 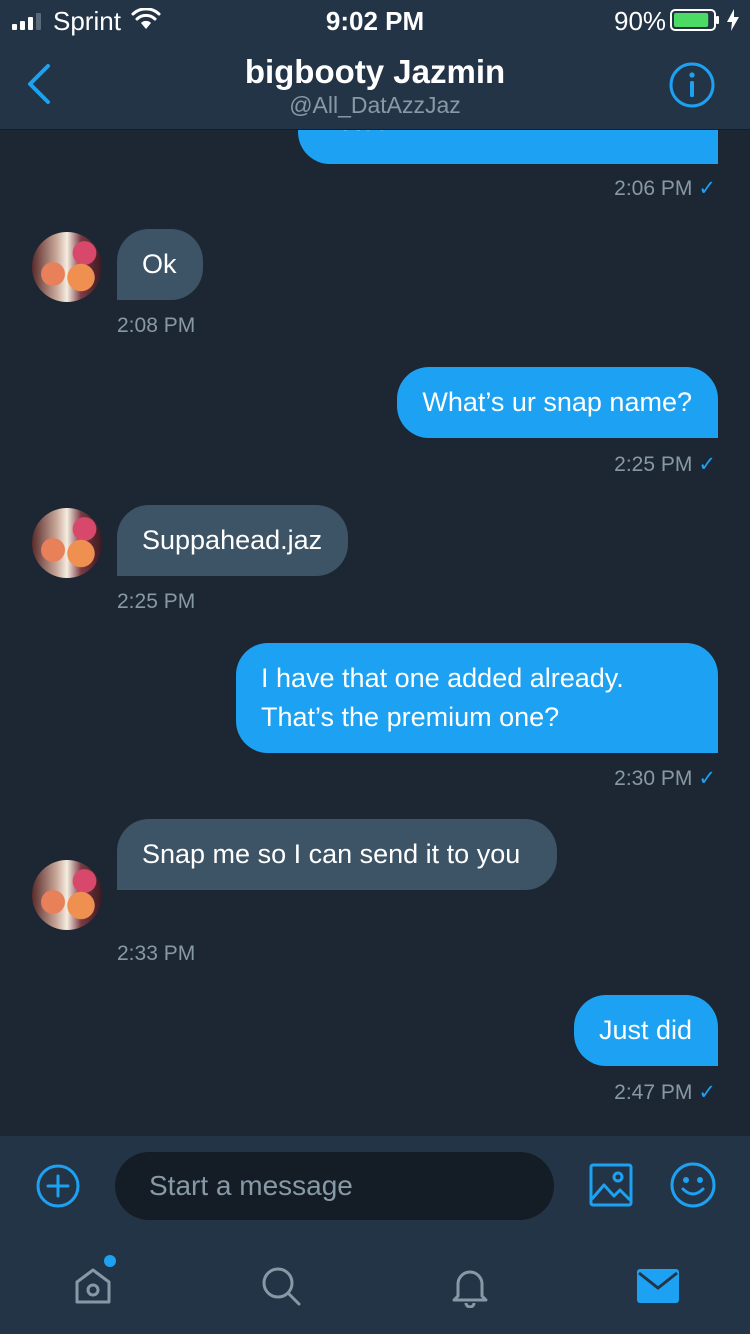 What do you see at coordinates (156, 325) in the screenshot?
I see `message-timestamp: 2:08 PM` at bounding box center [156, 325].